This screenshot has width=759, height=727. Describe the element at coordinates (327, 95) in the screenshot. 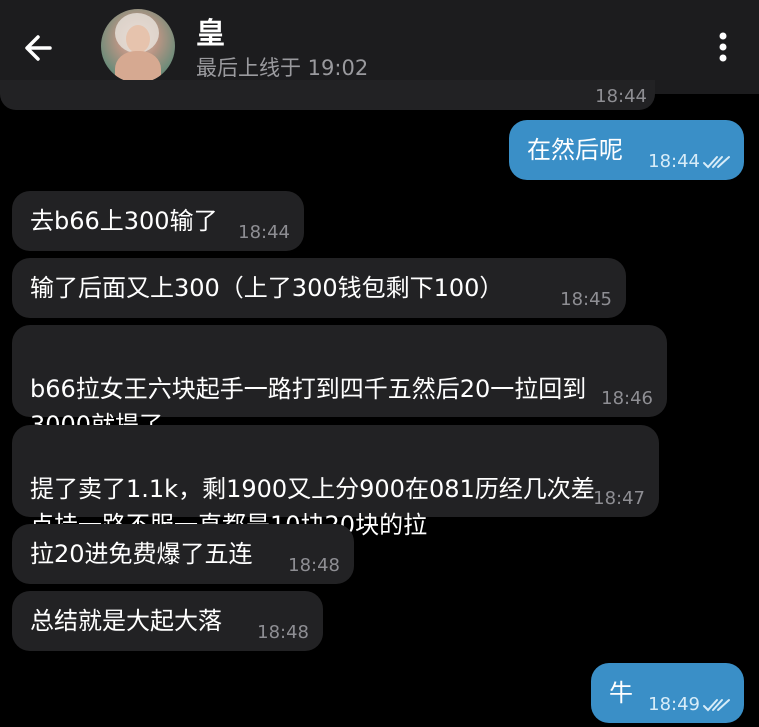

I see `partial-message-bubble` at that location.